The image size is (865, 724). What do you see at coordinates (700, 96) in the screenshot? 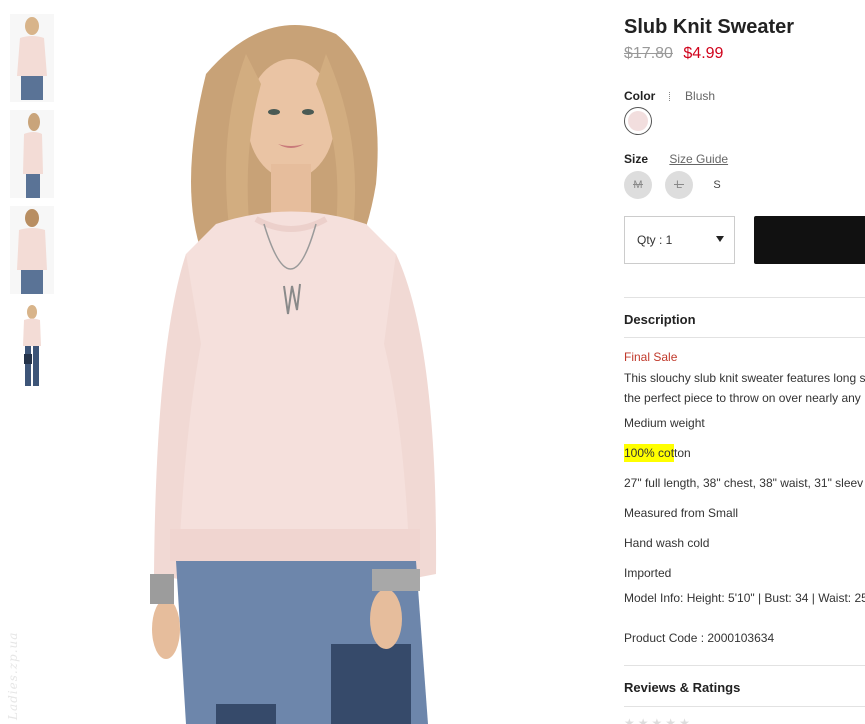
I see `color-name: Blush` at bounding box center [700, 96].